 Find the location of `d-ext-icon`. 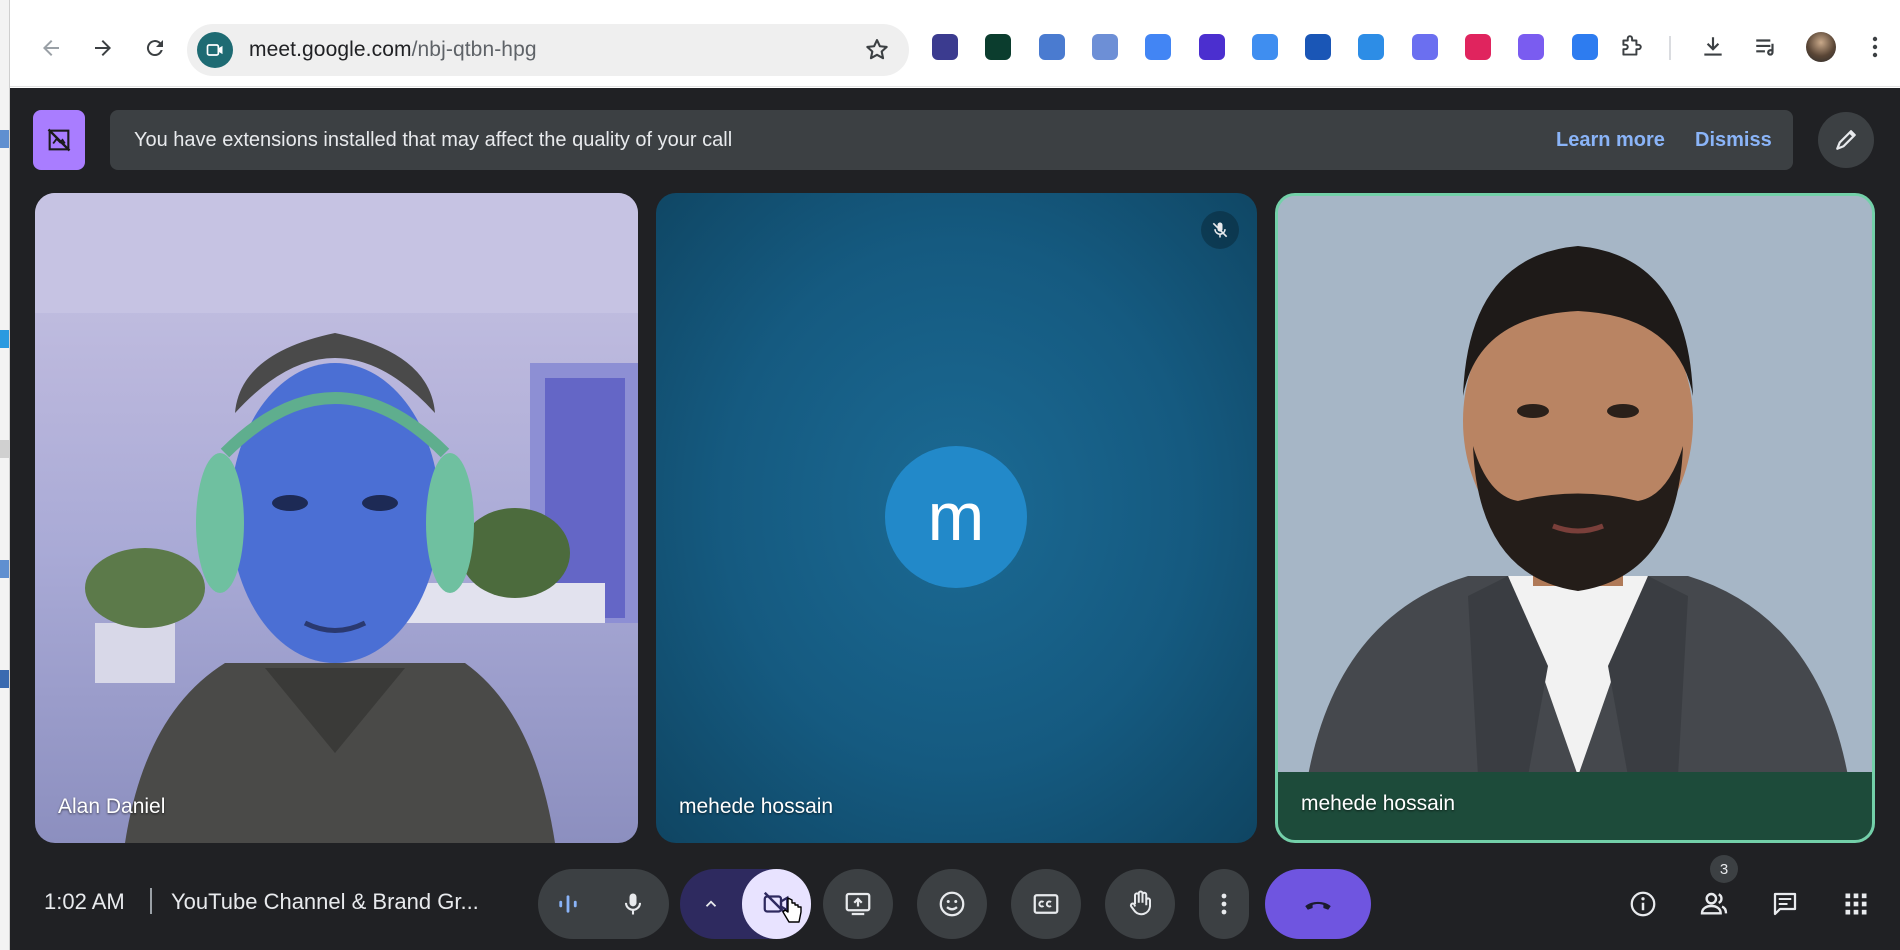

d-ext-icon is located at coordinates (1424, 47).